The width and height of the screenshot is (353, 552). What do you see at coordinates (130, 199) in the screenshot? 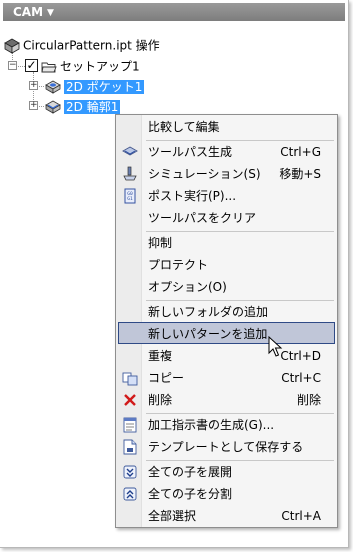
I see `svg-text: G1` at bounding box center [130, 199].